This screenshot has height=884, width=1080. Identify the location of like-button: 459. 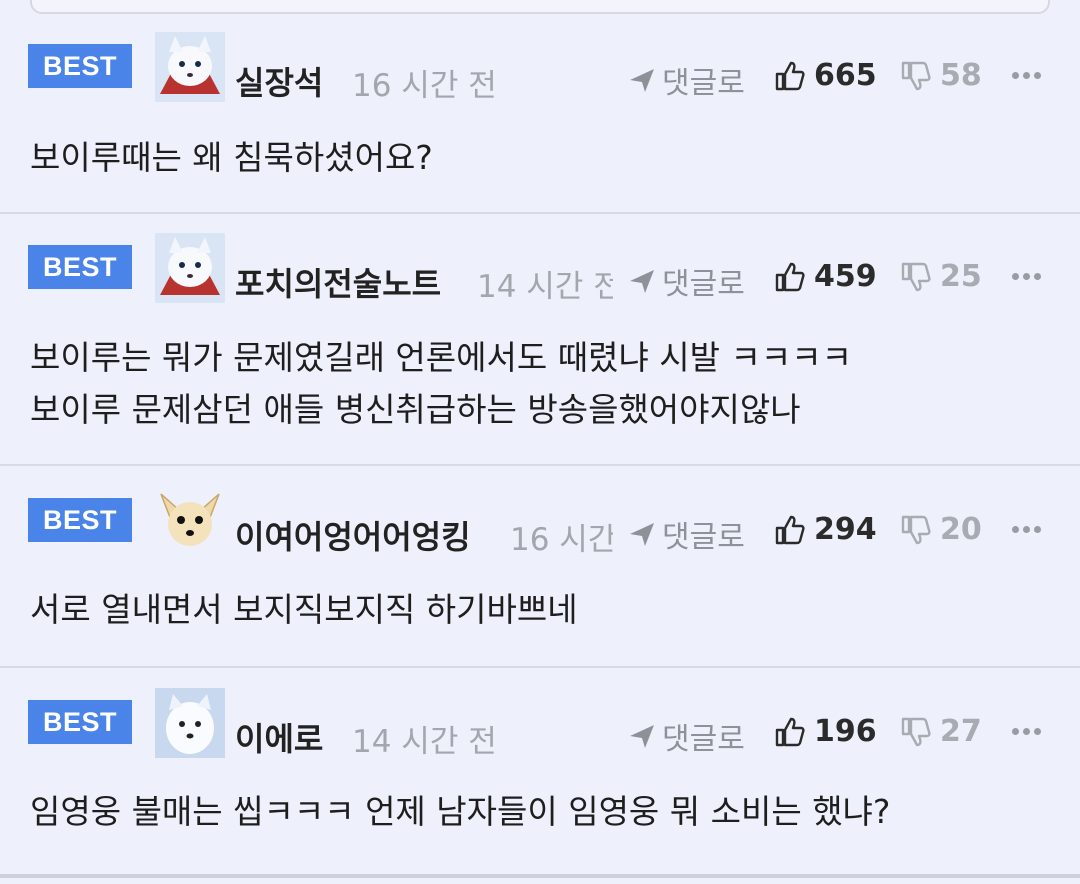
(825, 276).